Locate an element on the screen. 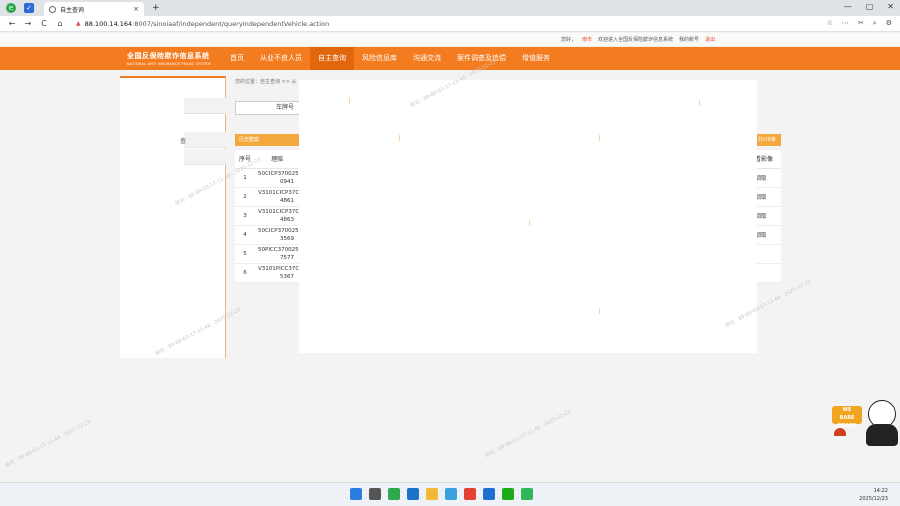  reload-button: C is located at coordinates (44, 23).